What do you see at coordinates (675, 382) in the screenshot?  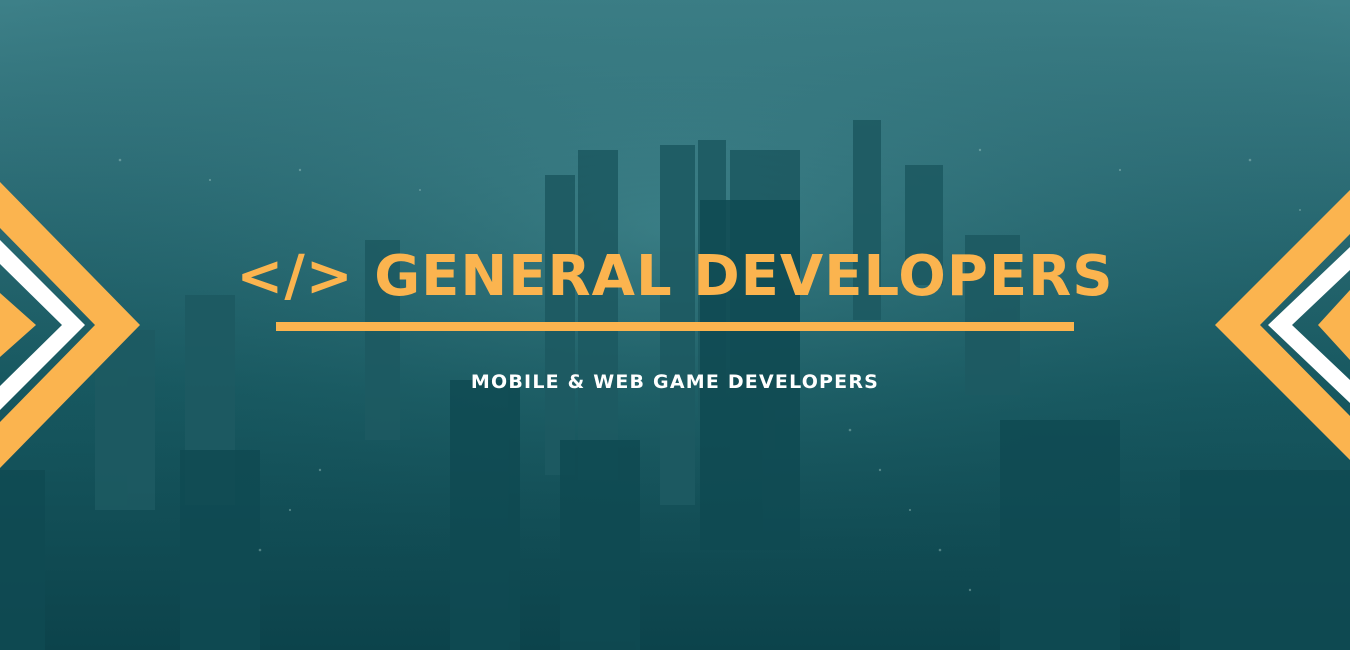 I see `page-subtitle: MOBILE & WEB GAME DEVELOPERS` at bounding box center [675, 382].